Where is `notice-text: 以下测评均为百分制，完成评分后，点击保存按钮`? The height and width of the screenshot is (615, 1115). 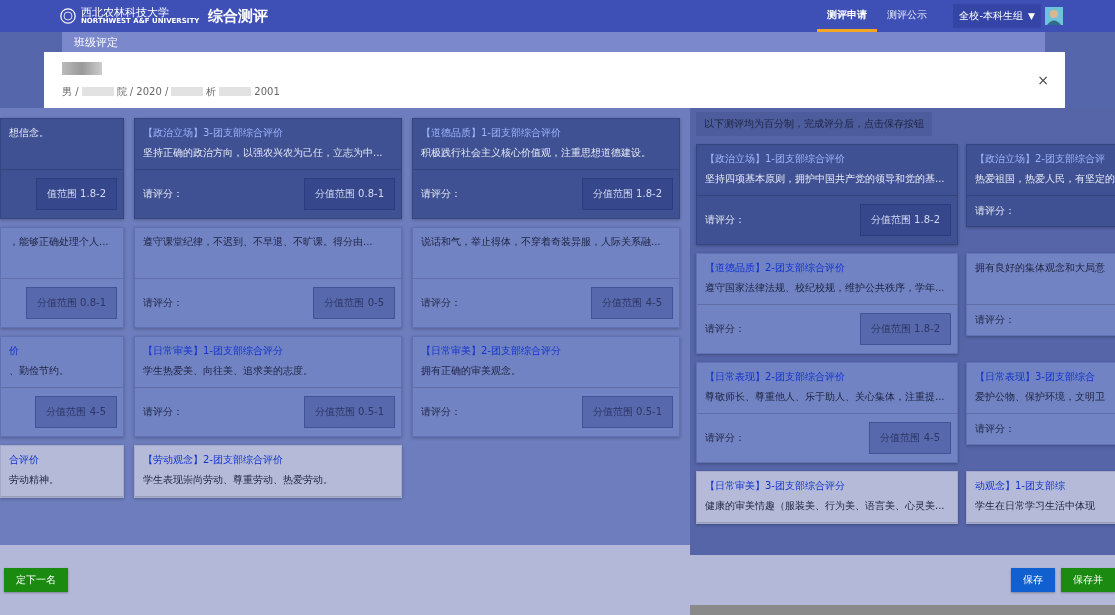
notice-text: 以下测评均为百分制，完成评分后，点击保存按钮 is located at coordinates (814, 124).